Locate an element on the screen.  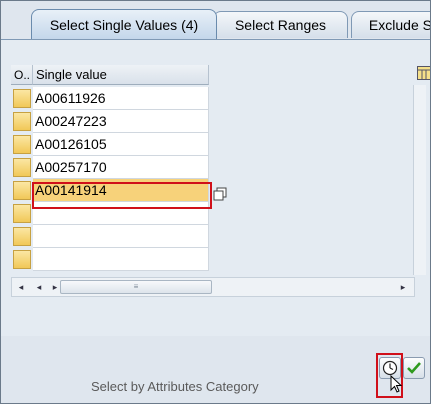
table-row: A00611926 is located at coordinates (110, 98).